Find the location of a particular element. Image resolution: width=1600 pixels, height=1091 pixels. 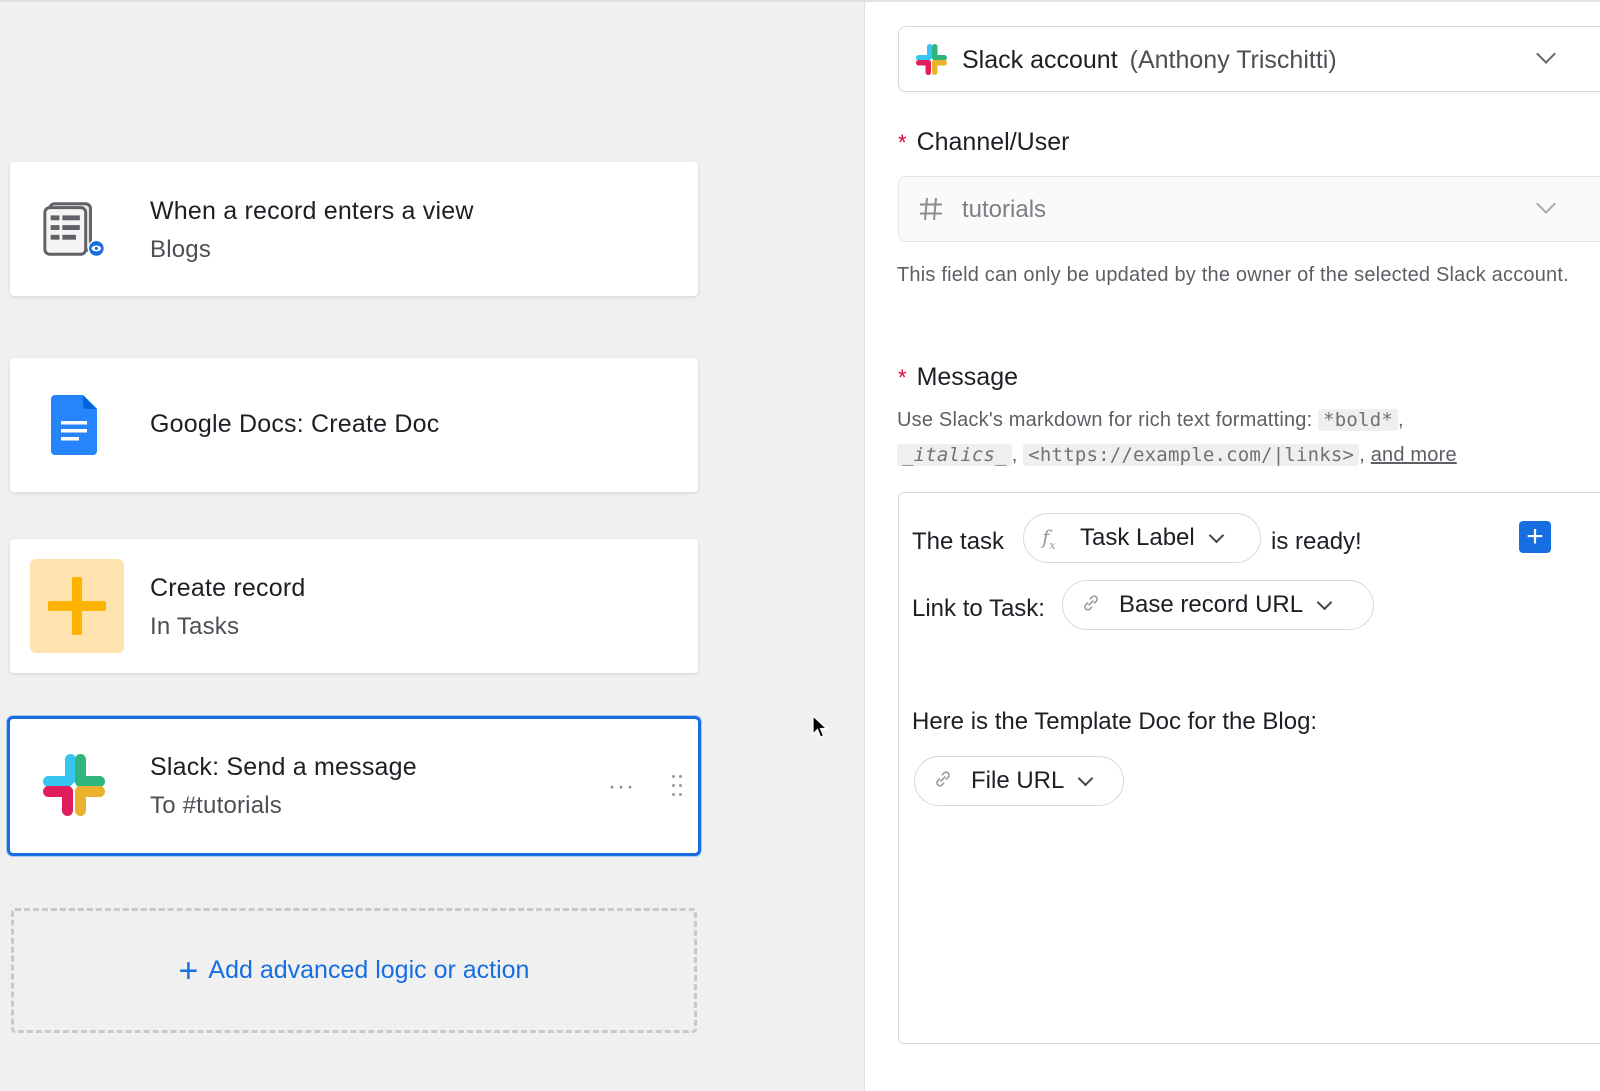

token-label: Task Label is located at coordinates (1137, 537).